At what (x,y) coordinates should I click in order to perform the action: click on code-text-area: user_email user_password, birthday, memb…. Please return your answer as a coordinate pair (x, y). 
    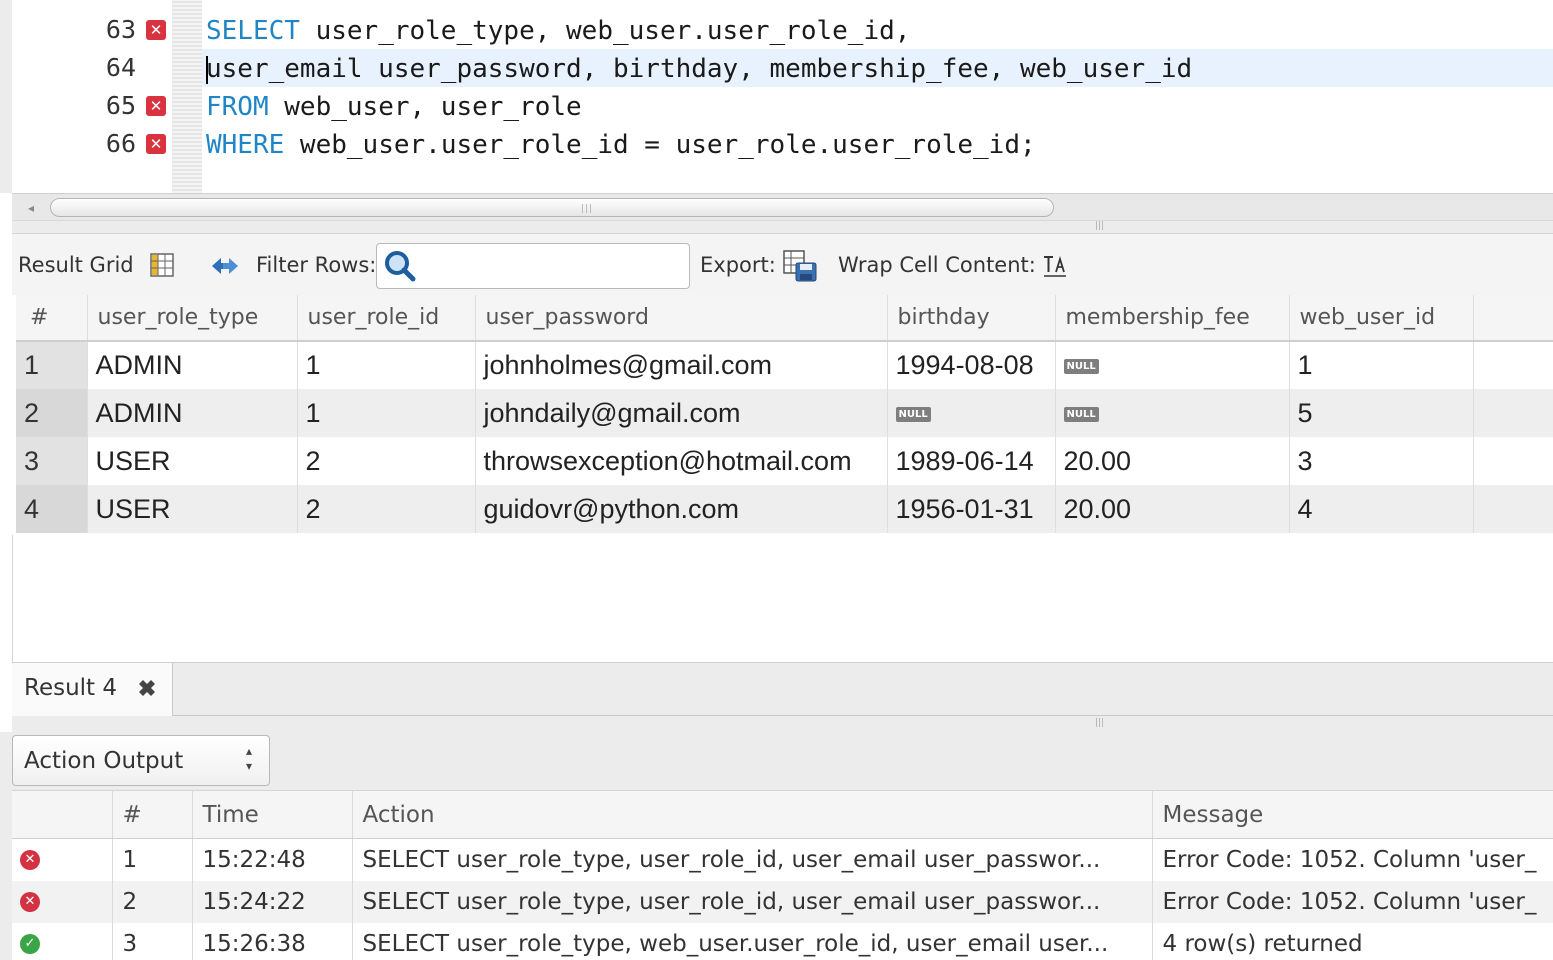
    Looking at the image, I should click on (877, 68).